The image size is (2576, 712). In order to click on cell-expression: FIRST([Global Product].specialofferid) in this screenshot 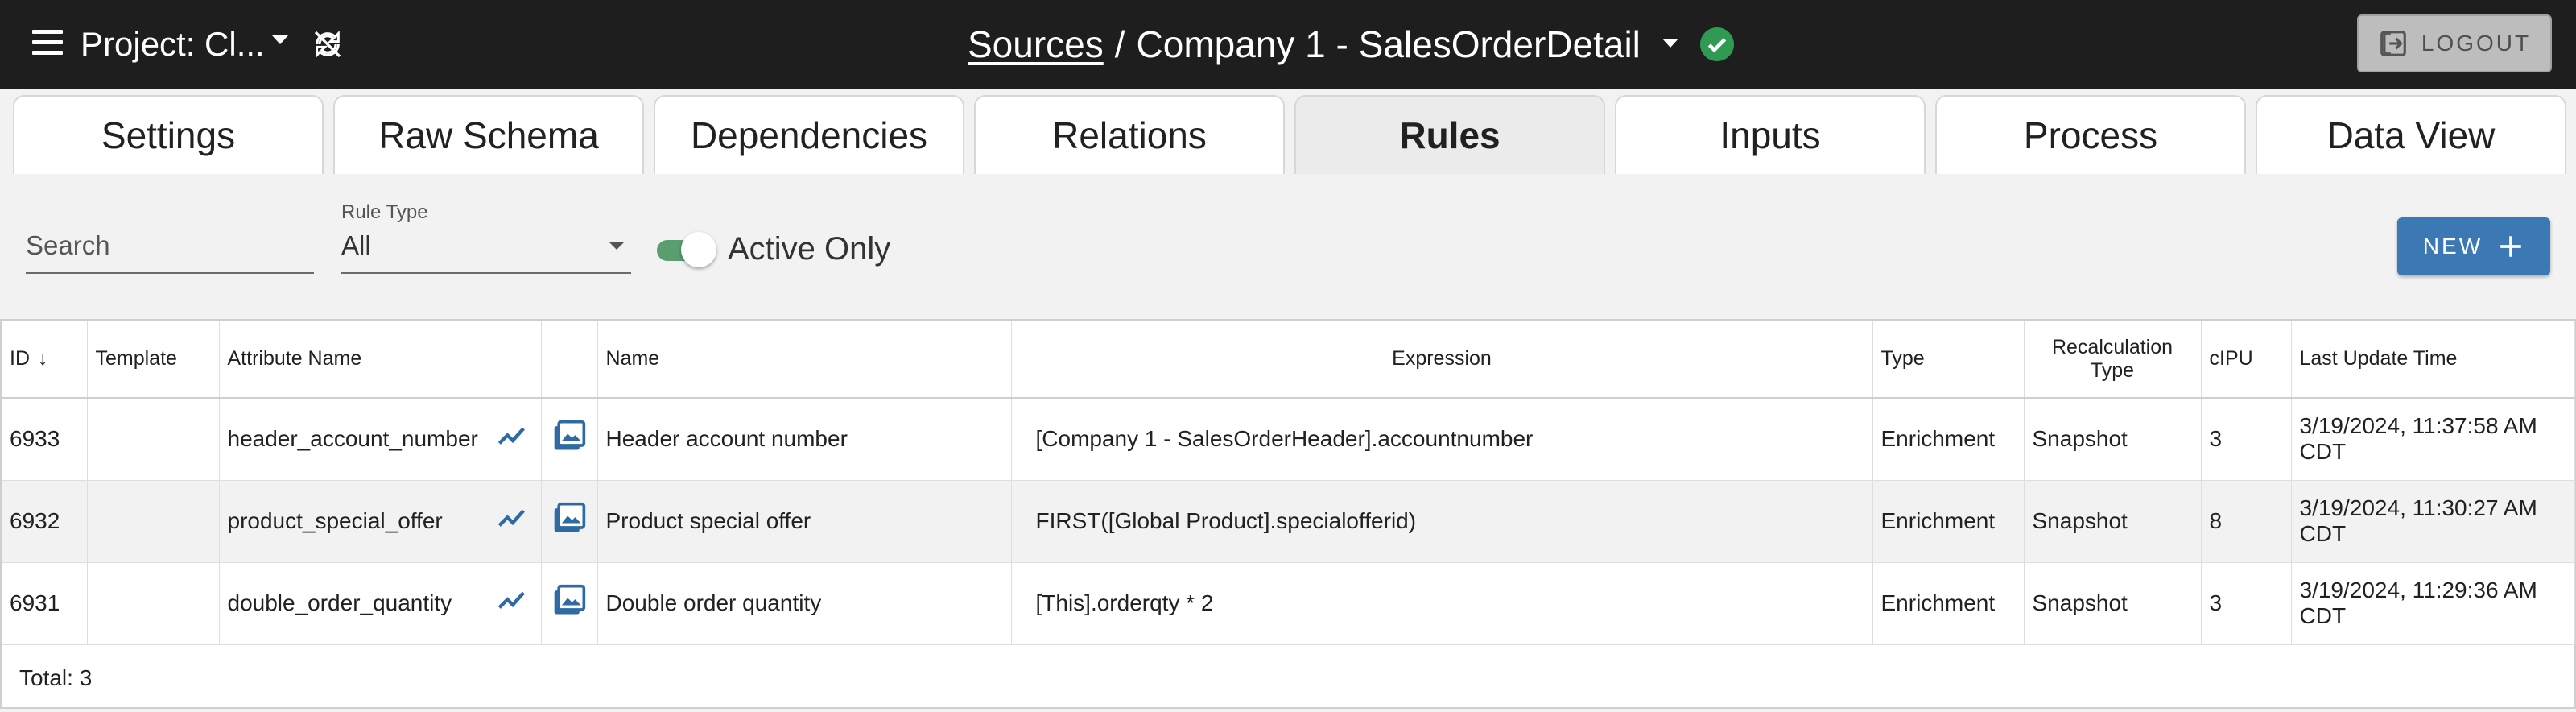, I will do `click(1442, 521)`.